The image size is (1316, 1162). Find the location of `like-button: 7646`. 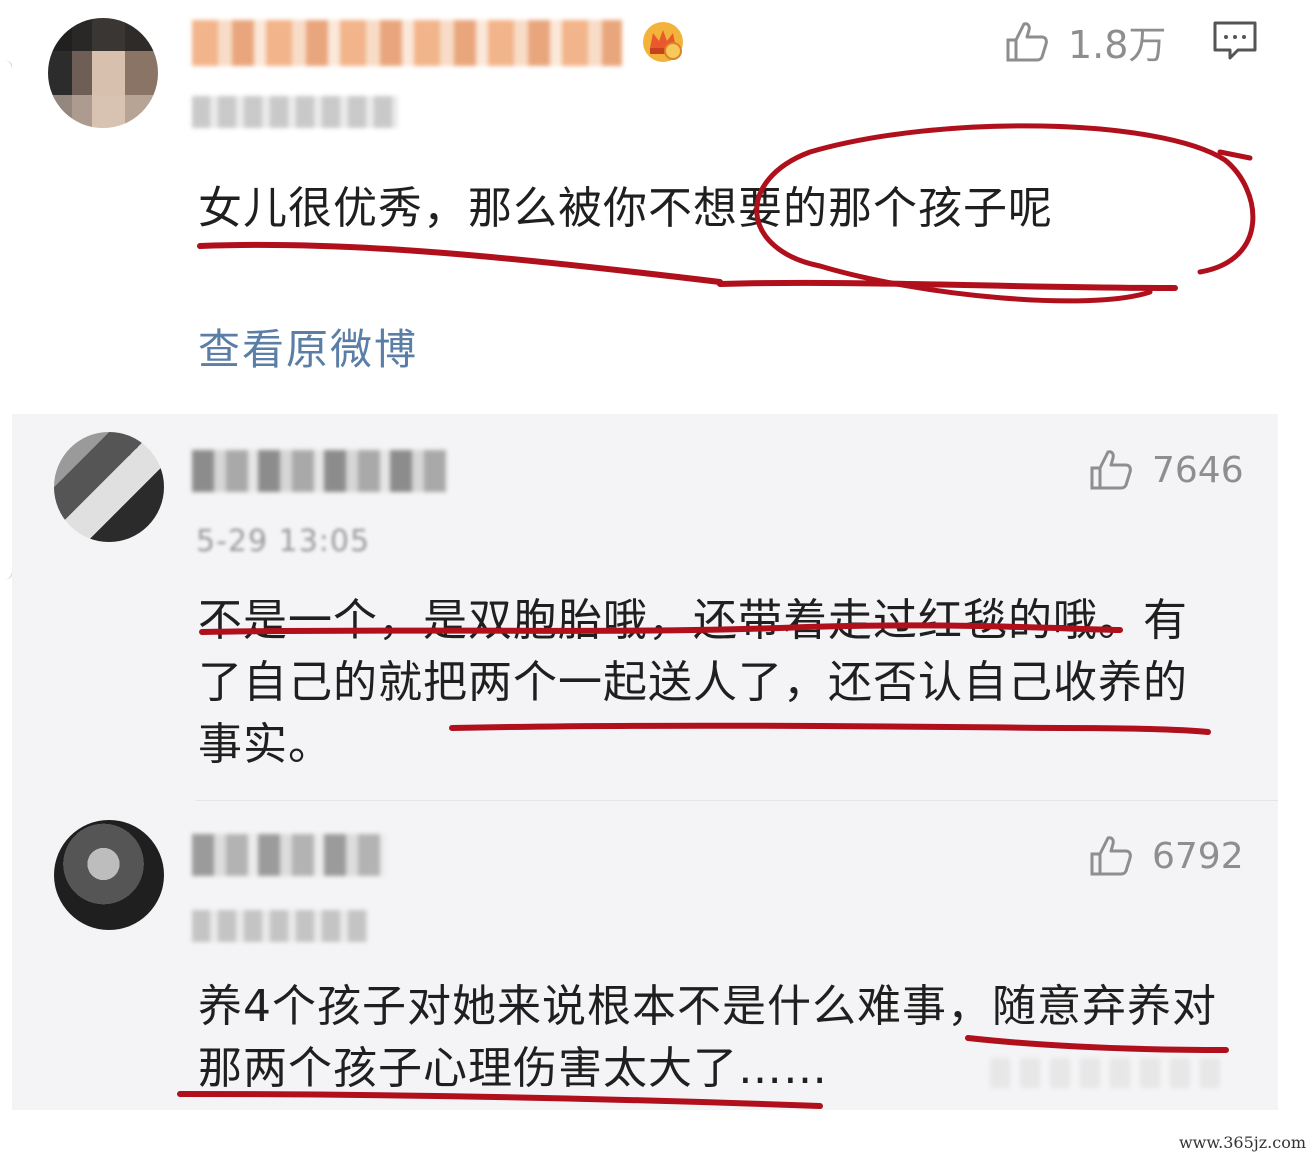

like-button: 7646 is located at coordinates (1166, 470).